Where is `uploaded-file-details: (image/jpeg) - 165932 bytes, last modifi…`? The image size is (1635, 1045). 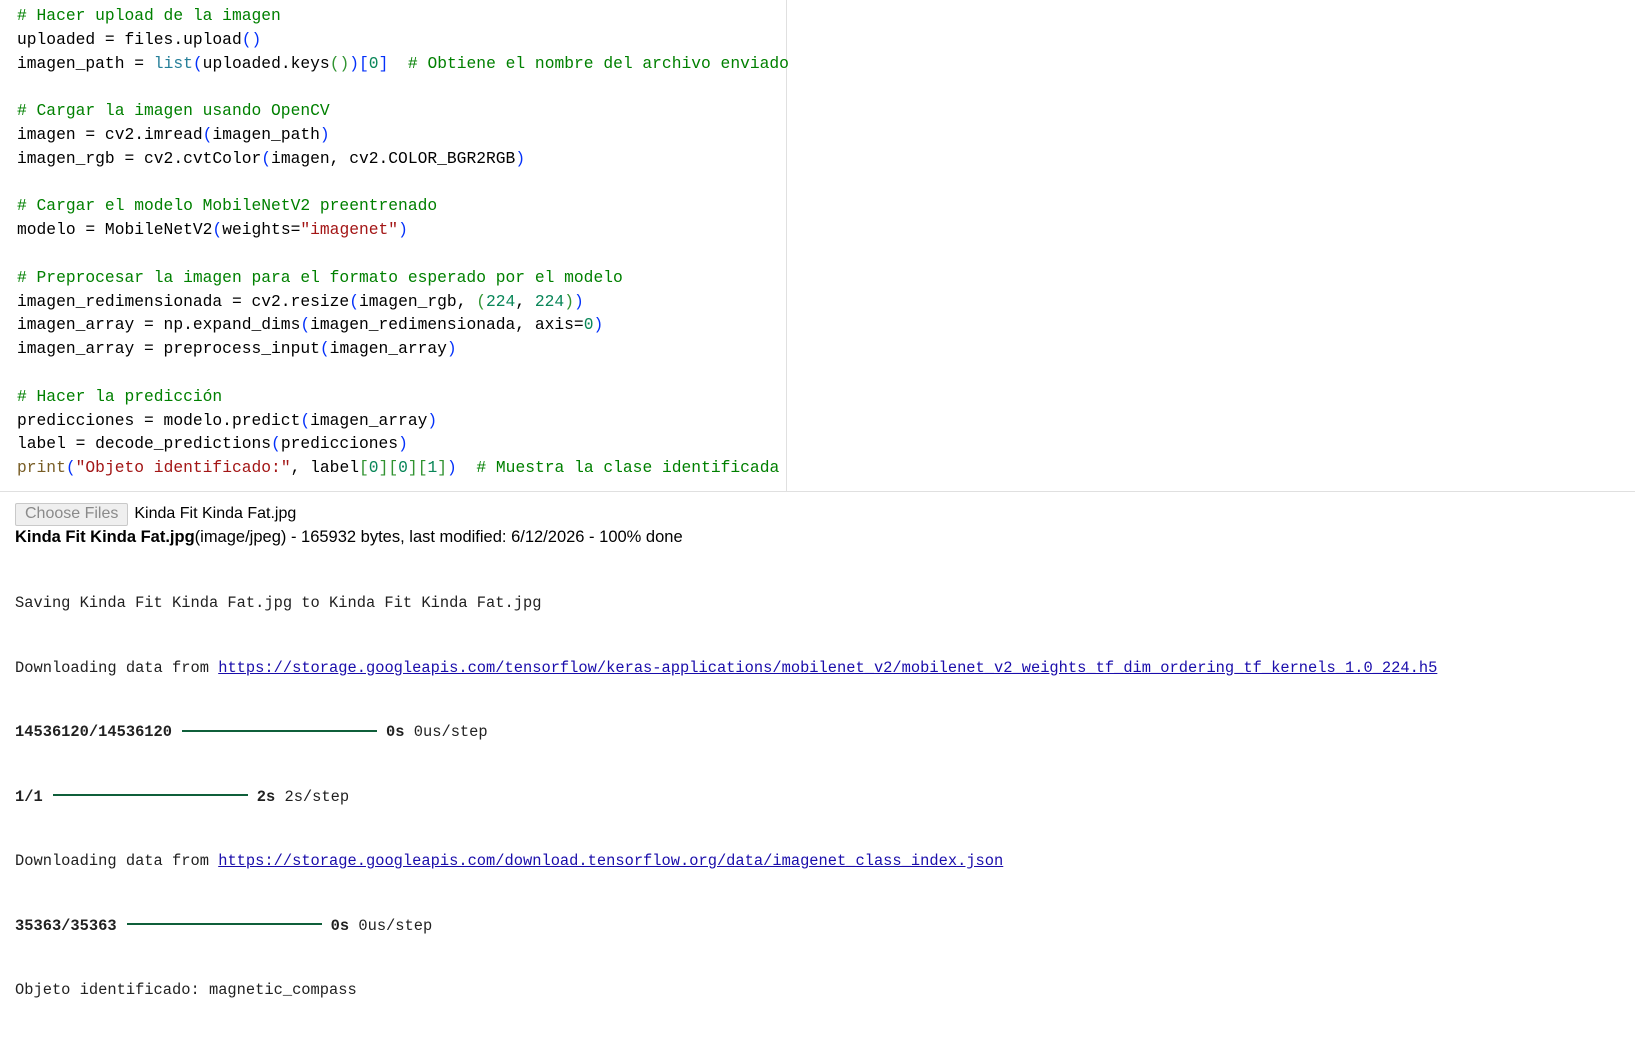
uploaded-file-details: (image/jpeg) - 165932 bytes, last modifi… is located at coordinates (438, 537).